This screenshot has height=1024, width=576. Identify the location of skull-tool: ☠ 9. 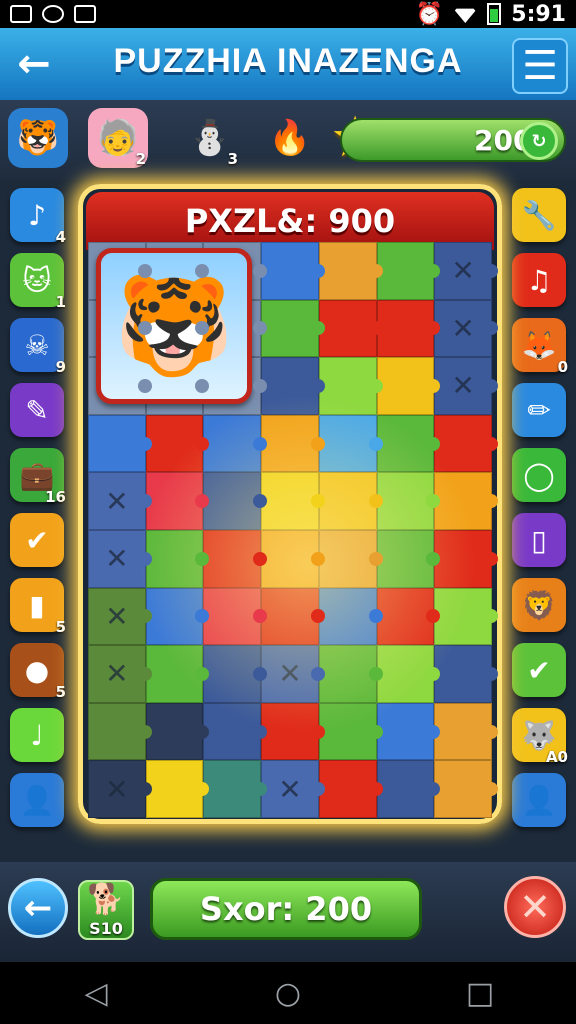
(38, 347).